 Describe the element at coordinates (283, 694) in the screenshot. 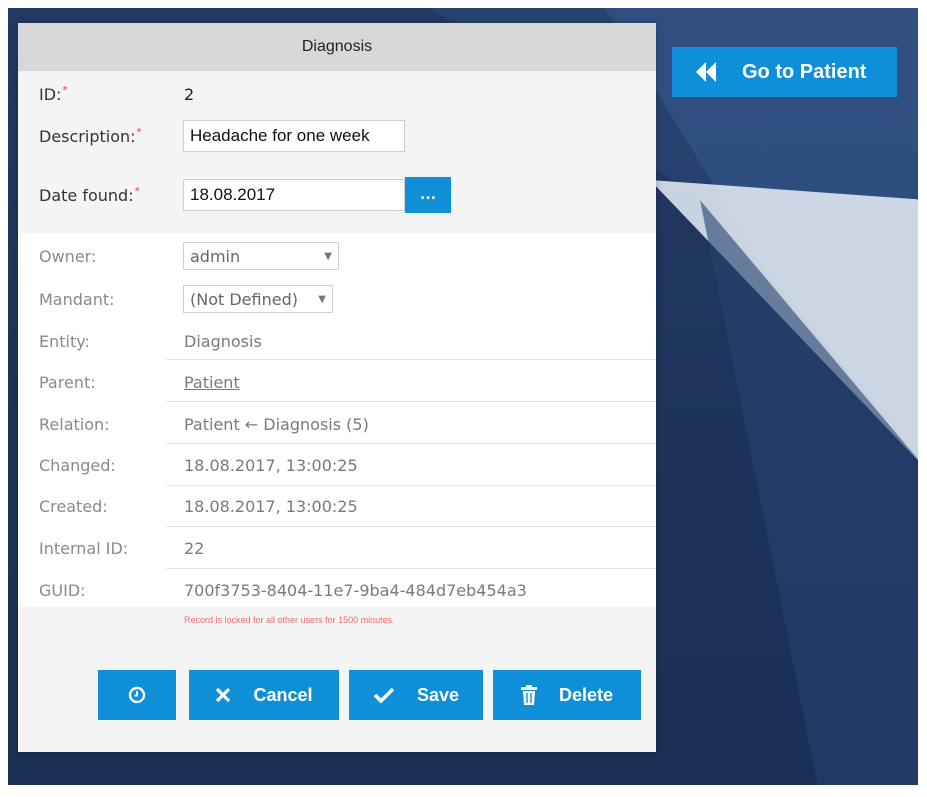

I see `cancel-label: Cancel` at that location.